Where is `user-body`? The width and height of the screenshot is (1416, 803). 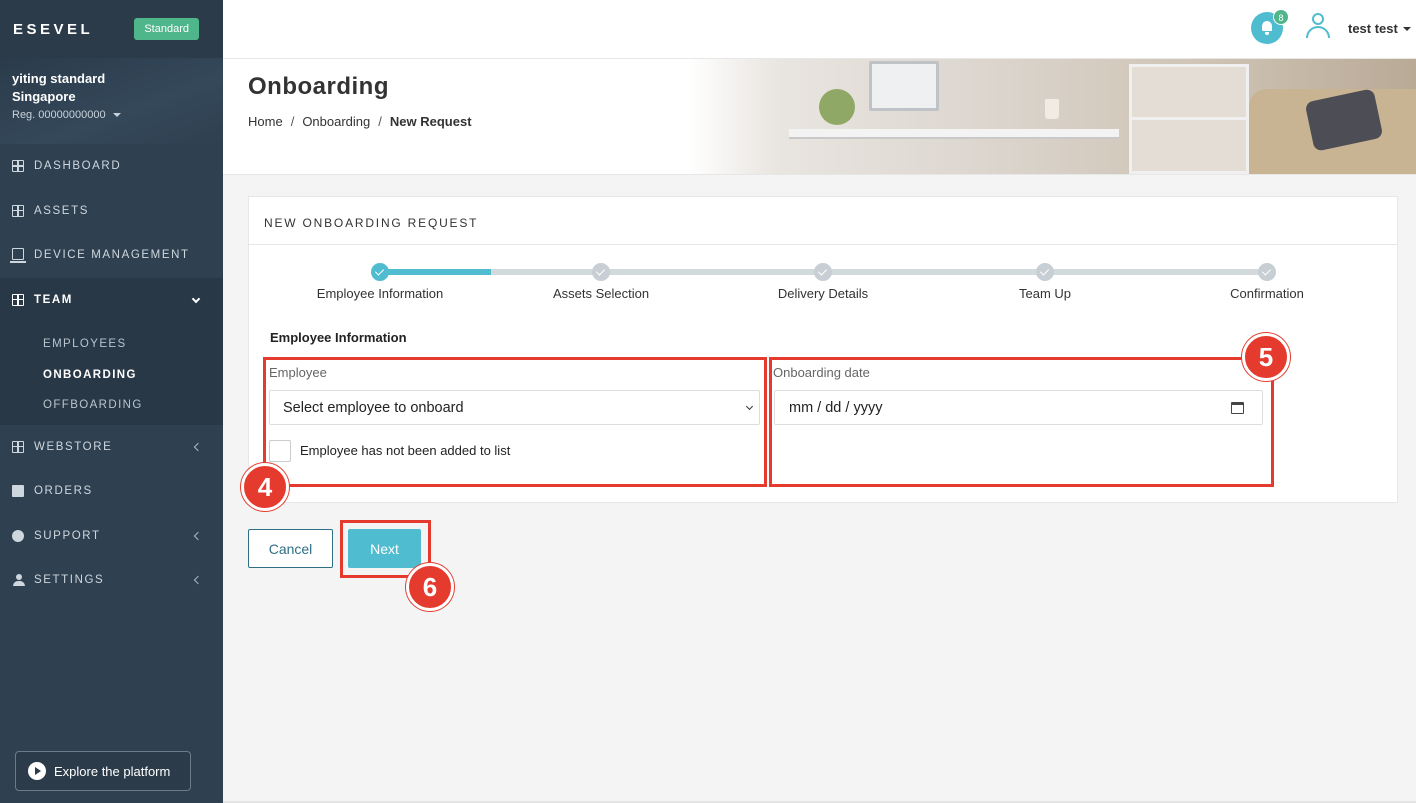 user-body is located at coordinates (1318, 32).